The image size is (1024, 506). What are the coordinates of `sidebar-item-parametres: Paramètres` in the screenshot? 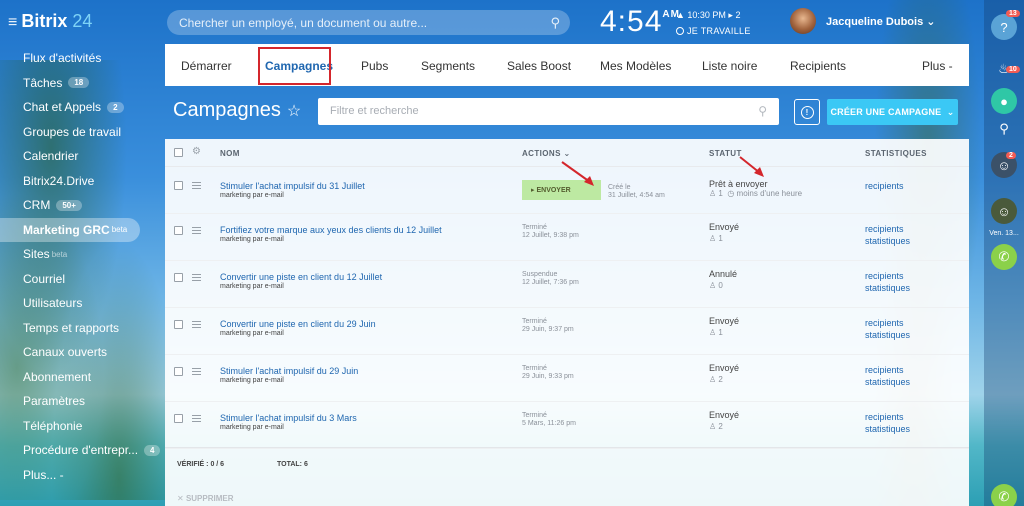 It's located at (80, 401).